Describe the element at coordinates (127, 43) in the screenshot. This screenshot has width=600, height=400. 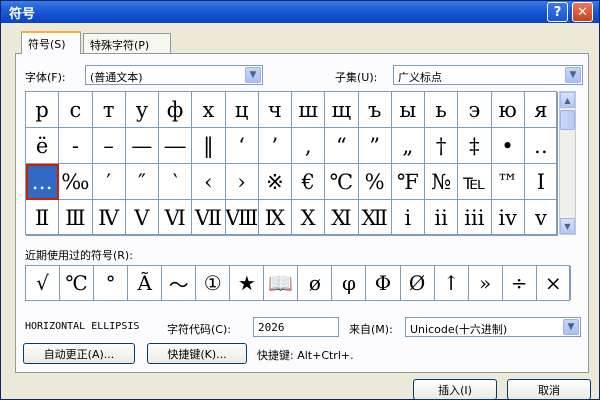
I see `tab-special-characters: 特殊字符(P)` at that location.